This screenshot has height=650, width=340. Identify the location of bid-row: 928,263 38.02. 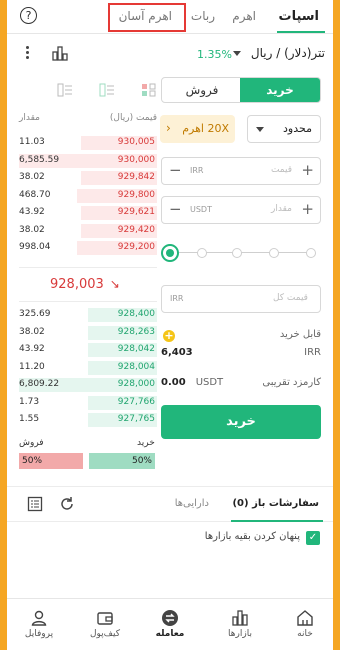
(88, 332).